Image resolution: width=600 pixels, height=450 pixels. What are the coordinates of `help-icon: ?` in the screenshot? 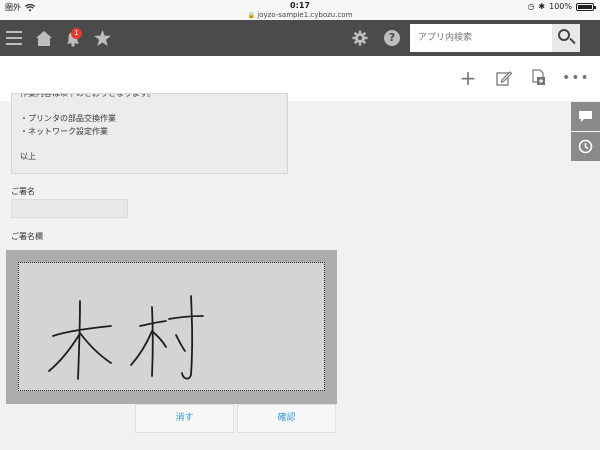 It's located at (392, 38).